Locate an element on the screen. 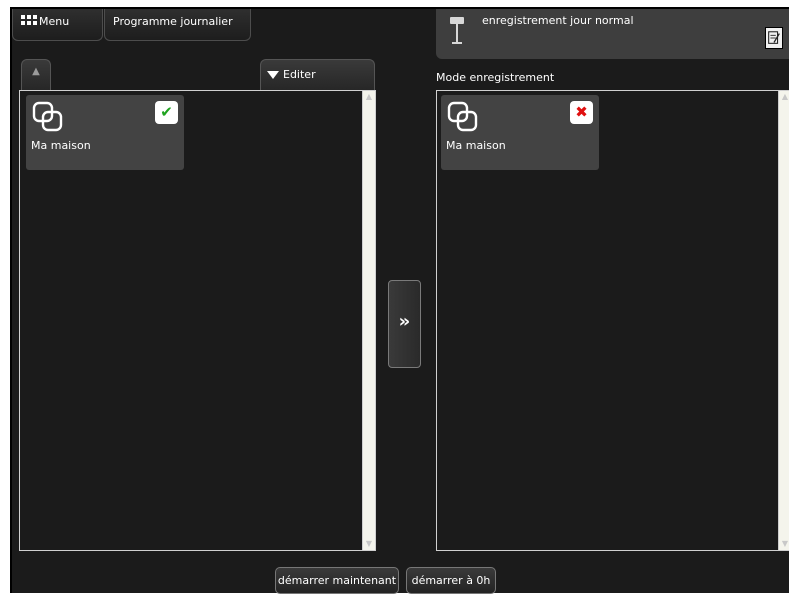 Image resolution: width=789 pixels, height=594 pixels. double-chevron-right-icon: » is located at coordinates (404, 321).